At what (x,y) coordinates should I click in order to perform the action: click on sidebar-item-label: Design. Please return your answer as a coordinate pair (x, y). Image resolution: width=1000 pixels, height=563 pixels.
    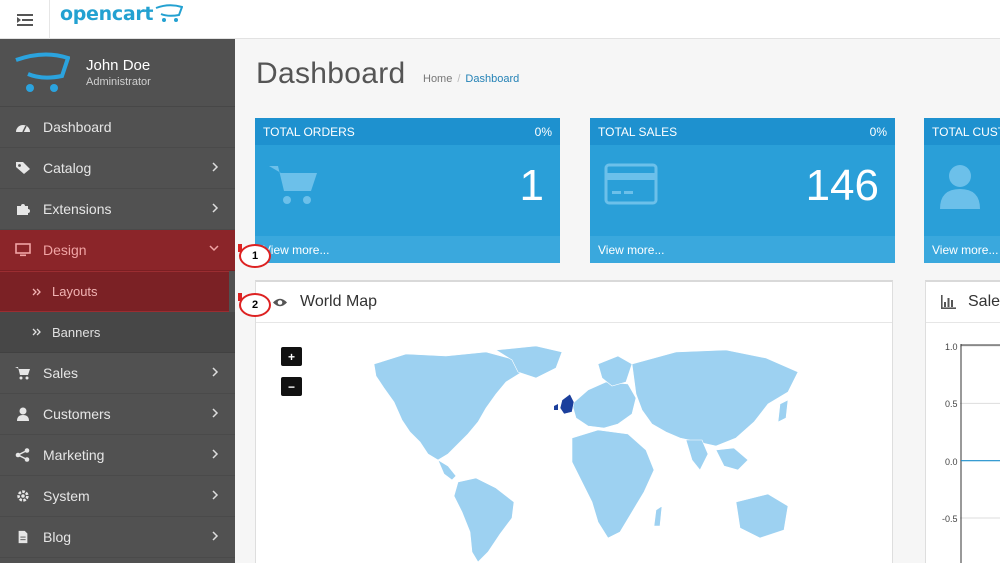
    Looking at the image, I should click on (65, 250).